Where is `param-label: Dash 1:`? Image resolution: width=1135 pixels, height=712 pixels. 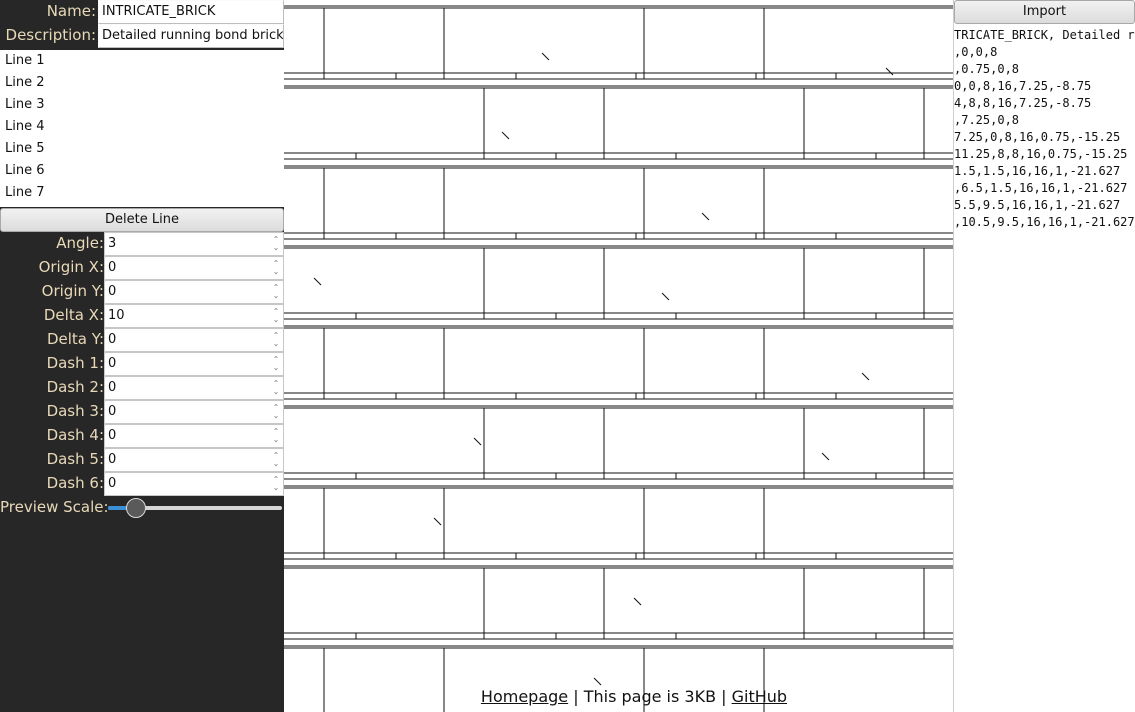 param-label: Dash 1: is located at coordinates (75, 363).